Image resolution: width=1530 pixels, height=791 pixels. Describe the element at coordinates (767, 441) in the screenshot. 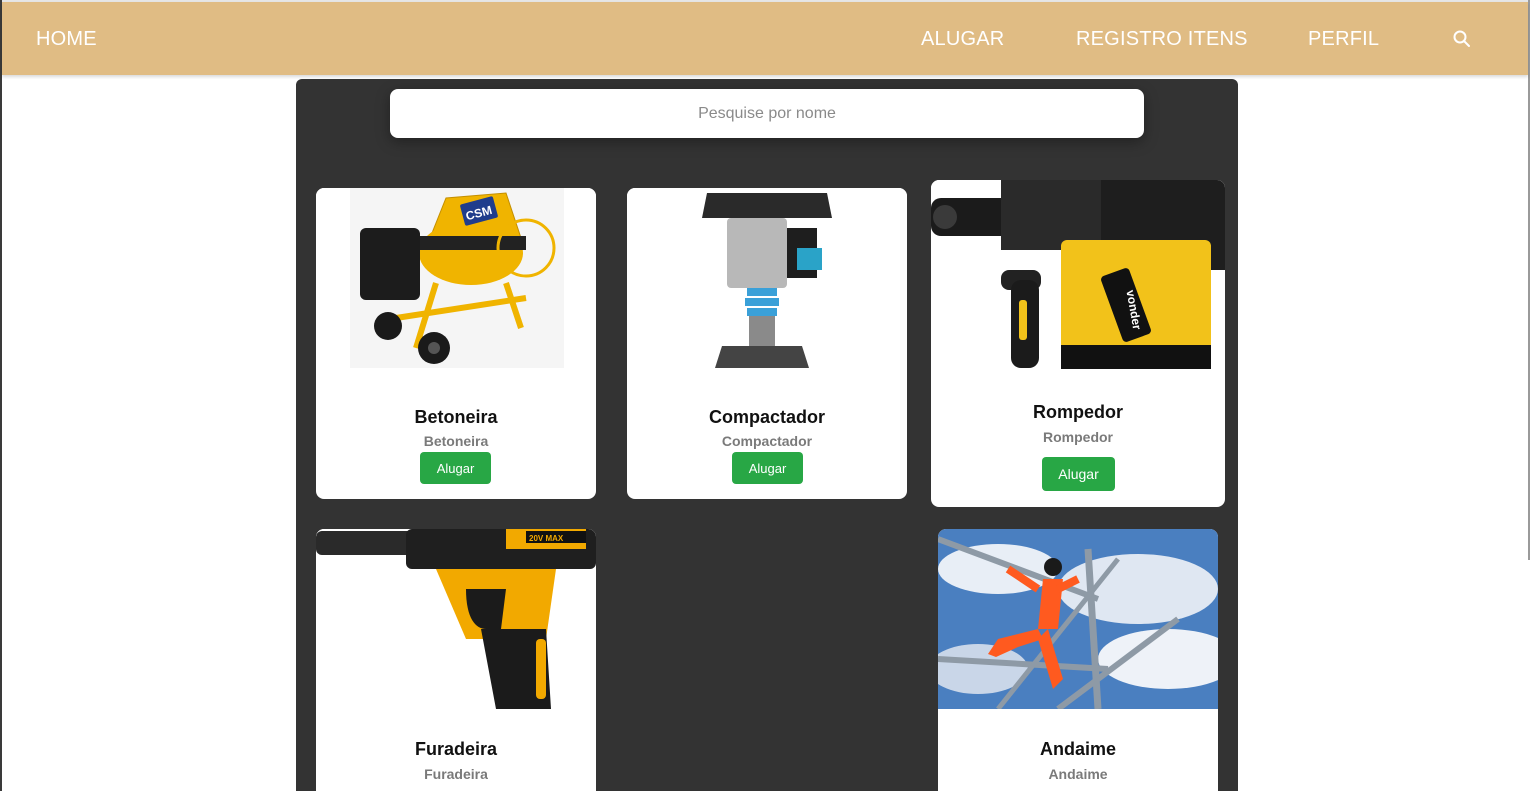

I see `item-subtitle: Compactador` at that location.